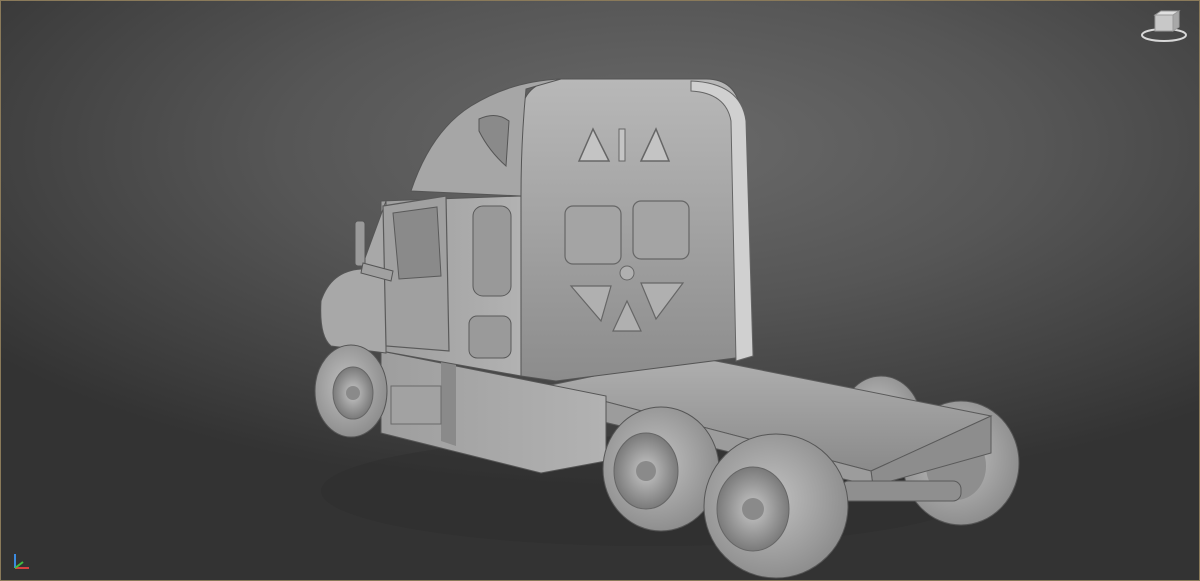 The image size is (1200, 581). What do you see at coordinates (21, 561) in the screenshot?
I see `axis-tripod-icon` at bounding box center [21, 561].